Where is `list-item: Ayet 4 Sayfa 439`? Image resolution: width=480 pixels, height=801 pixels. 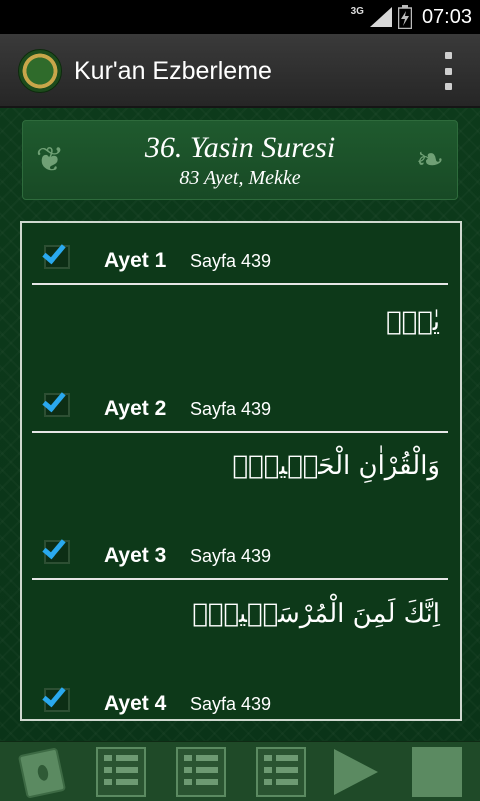 list-item: Ayet 4 Sayfa 439 is located at coordinates (241, 699).